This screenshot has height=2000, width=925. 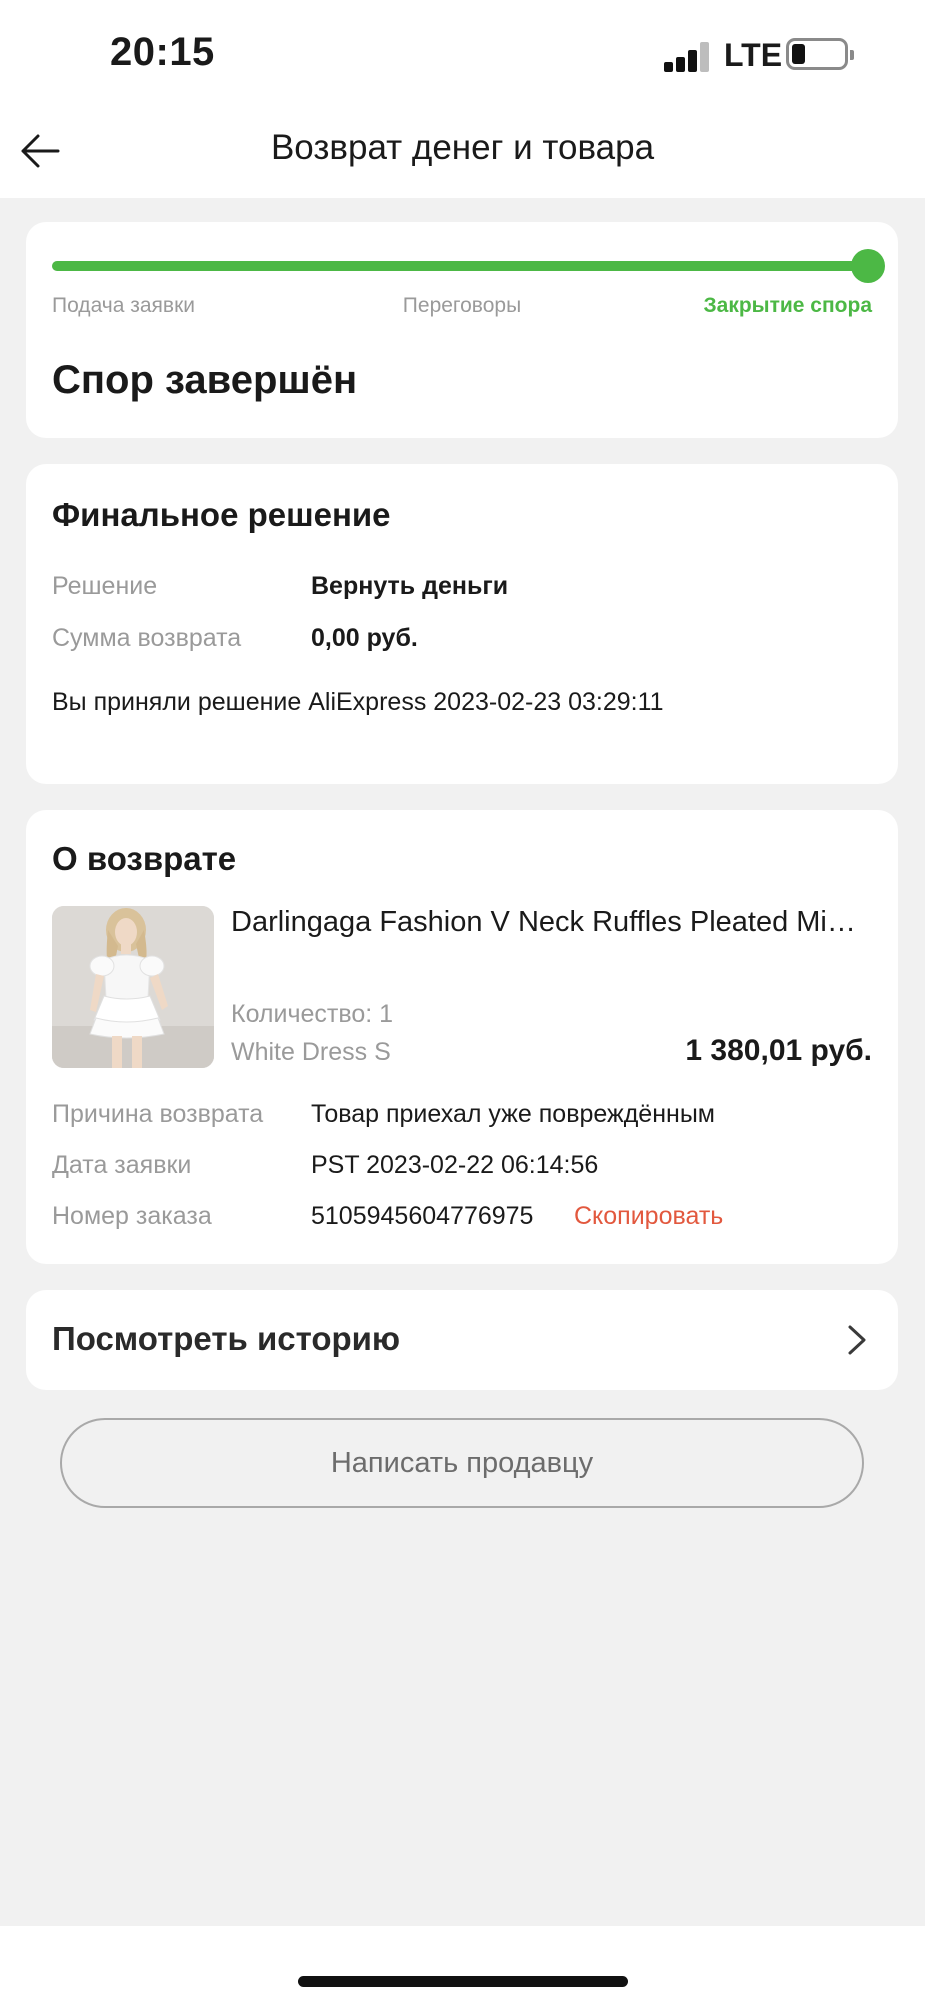 I want to click on progress-fill, so click(x=460, y=266).